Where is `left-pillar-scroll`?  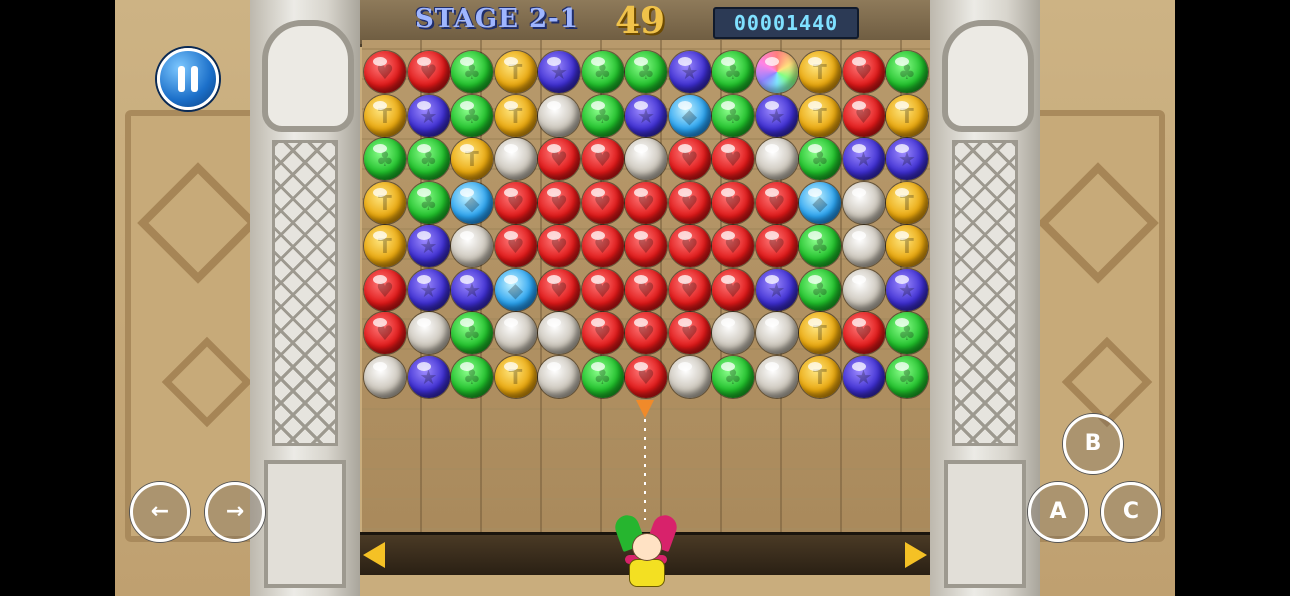 left-pillar-scroll is located at coordinates (308, 76).